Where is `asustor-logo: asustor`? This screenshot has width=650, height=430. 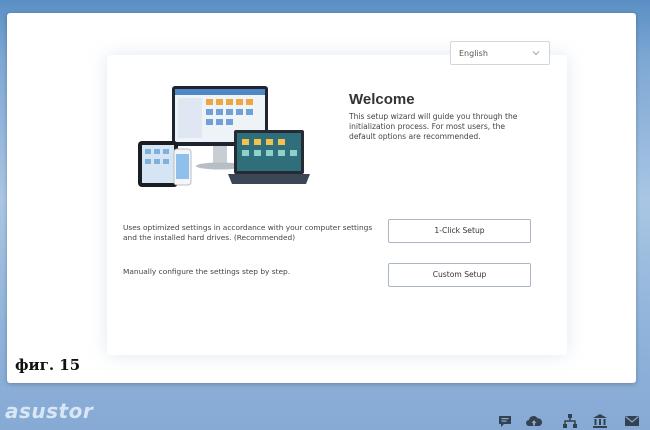 asustor-logo: asustor is located at coordinates (49, 411).